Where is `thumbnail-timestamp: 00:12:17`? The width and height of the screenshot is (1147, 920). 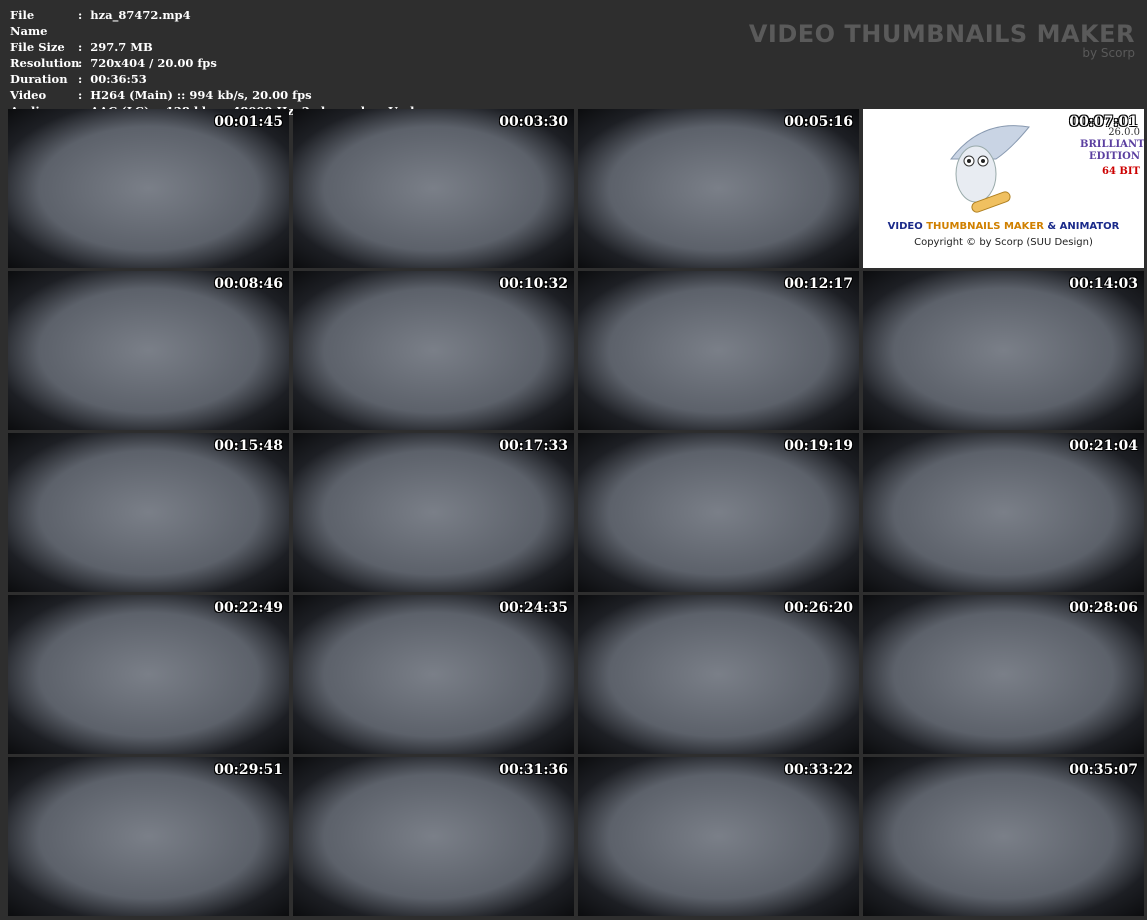 thumbnail-timestamp: 00:12:17 is located at coordinates (818, 284).